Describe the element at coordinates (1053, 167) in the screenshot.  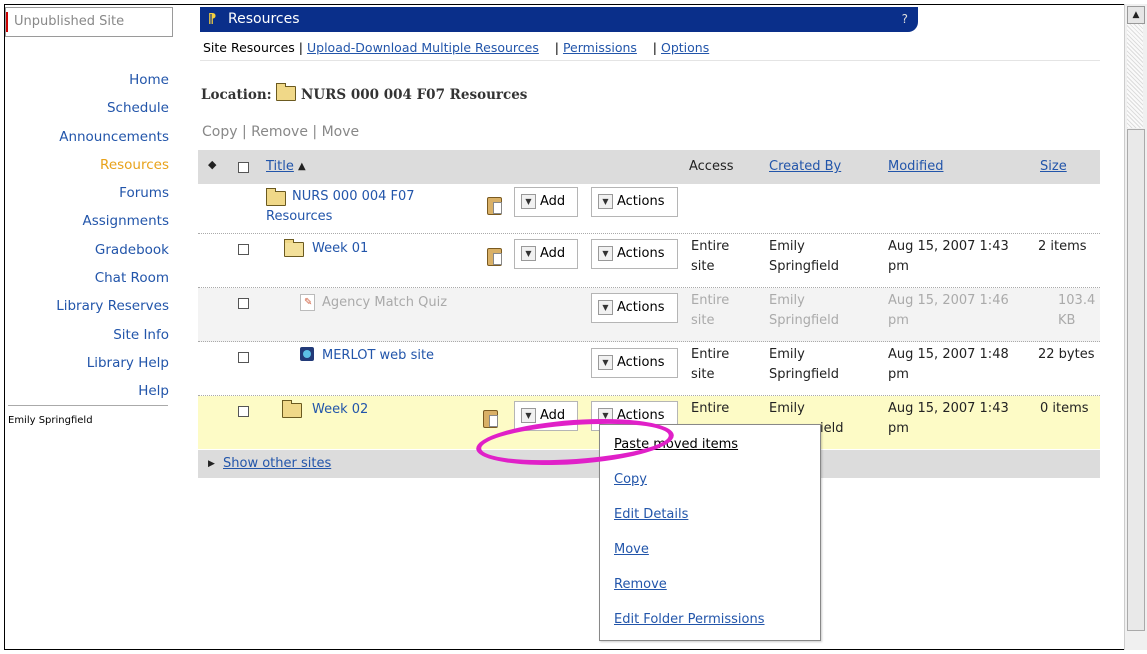
I see `size-column-header: Size` at that location.